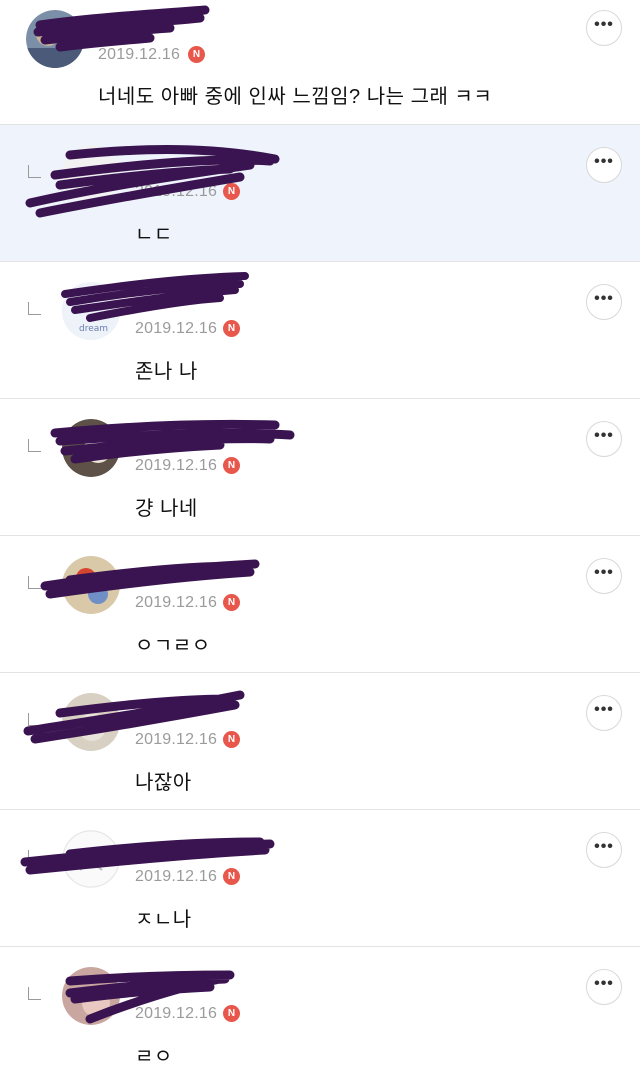  I want to click on comment-text: 걍 나네, so click(166, 509).